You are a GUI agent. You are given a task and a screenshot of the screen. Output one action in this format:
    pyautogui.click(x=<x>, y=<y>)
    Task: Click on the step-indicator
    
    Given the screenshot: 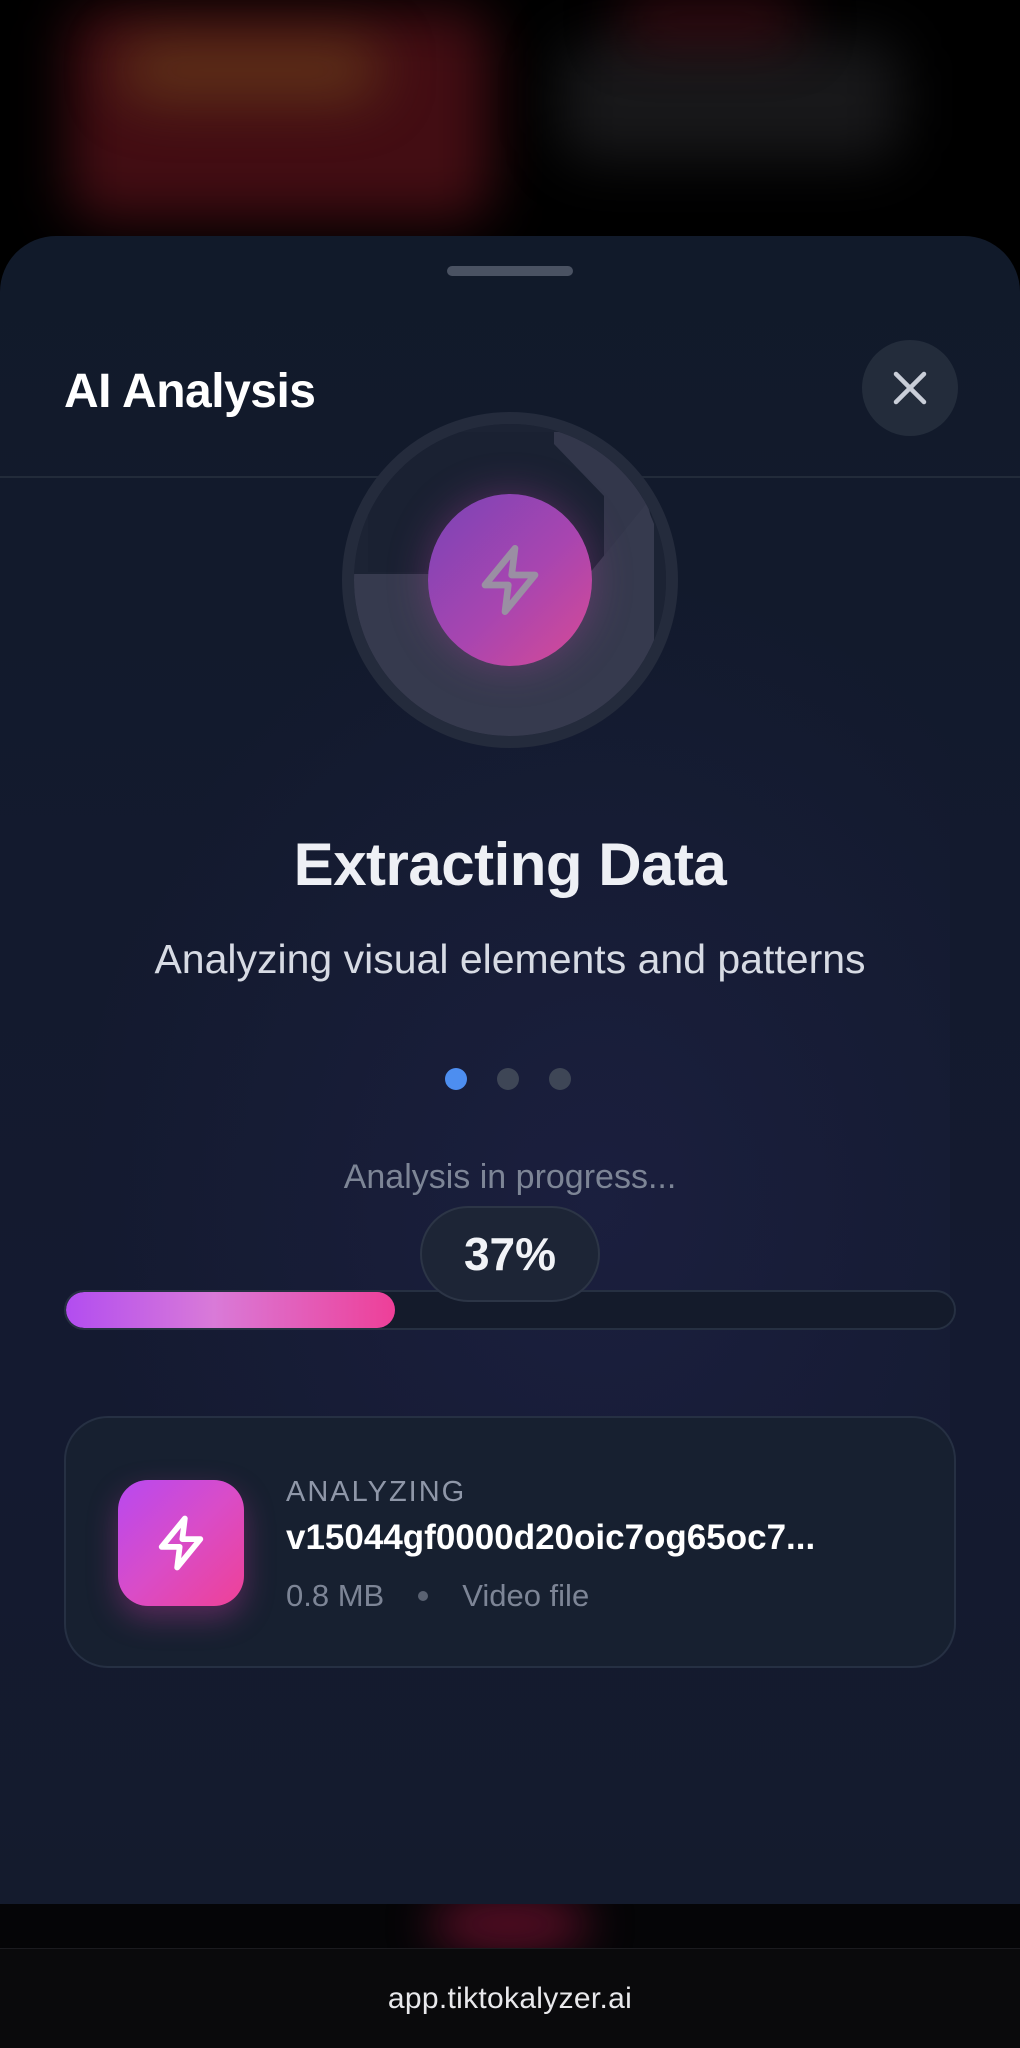 What is the action you would take?
    pyautogui.click(x=510, y=1080)
    